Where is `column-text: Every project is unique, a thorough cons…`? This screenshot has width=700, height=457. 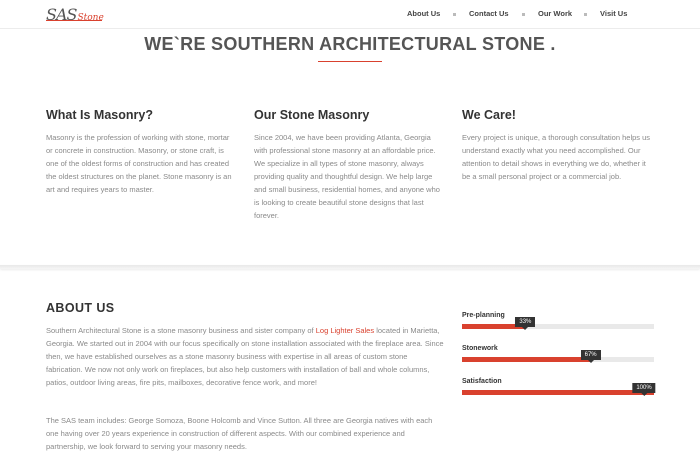 column-text: Every project is unique, a thorough cons… is located at coordinates (556, 157).